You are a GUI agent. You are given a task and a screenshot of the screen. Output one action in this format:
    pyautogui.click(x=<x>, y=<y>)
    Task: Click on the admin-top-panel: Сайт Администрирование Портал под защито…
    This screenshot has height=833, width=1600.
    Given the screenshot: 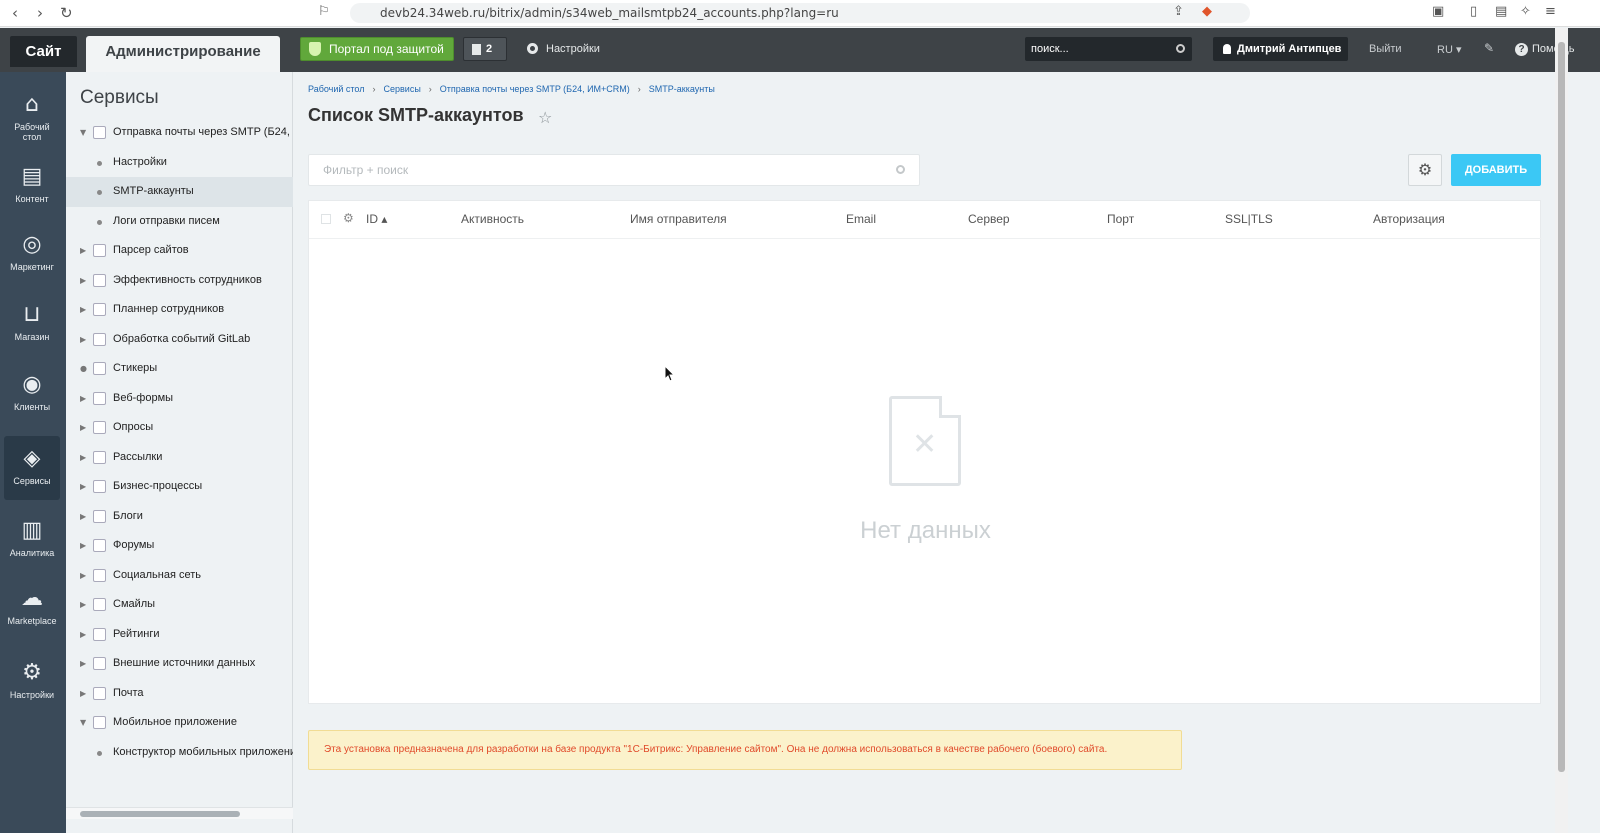 What is the action you would take?
    pyautogui.click(x=800, y=50)
    